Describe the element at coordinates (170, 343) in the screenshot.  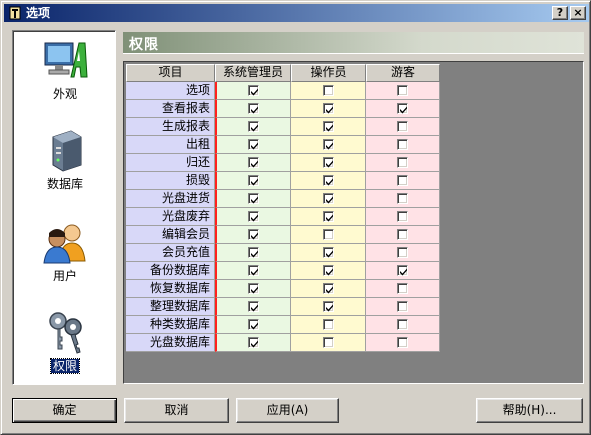
I see `permission-item-label: 光盘数据库` at that location.